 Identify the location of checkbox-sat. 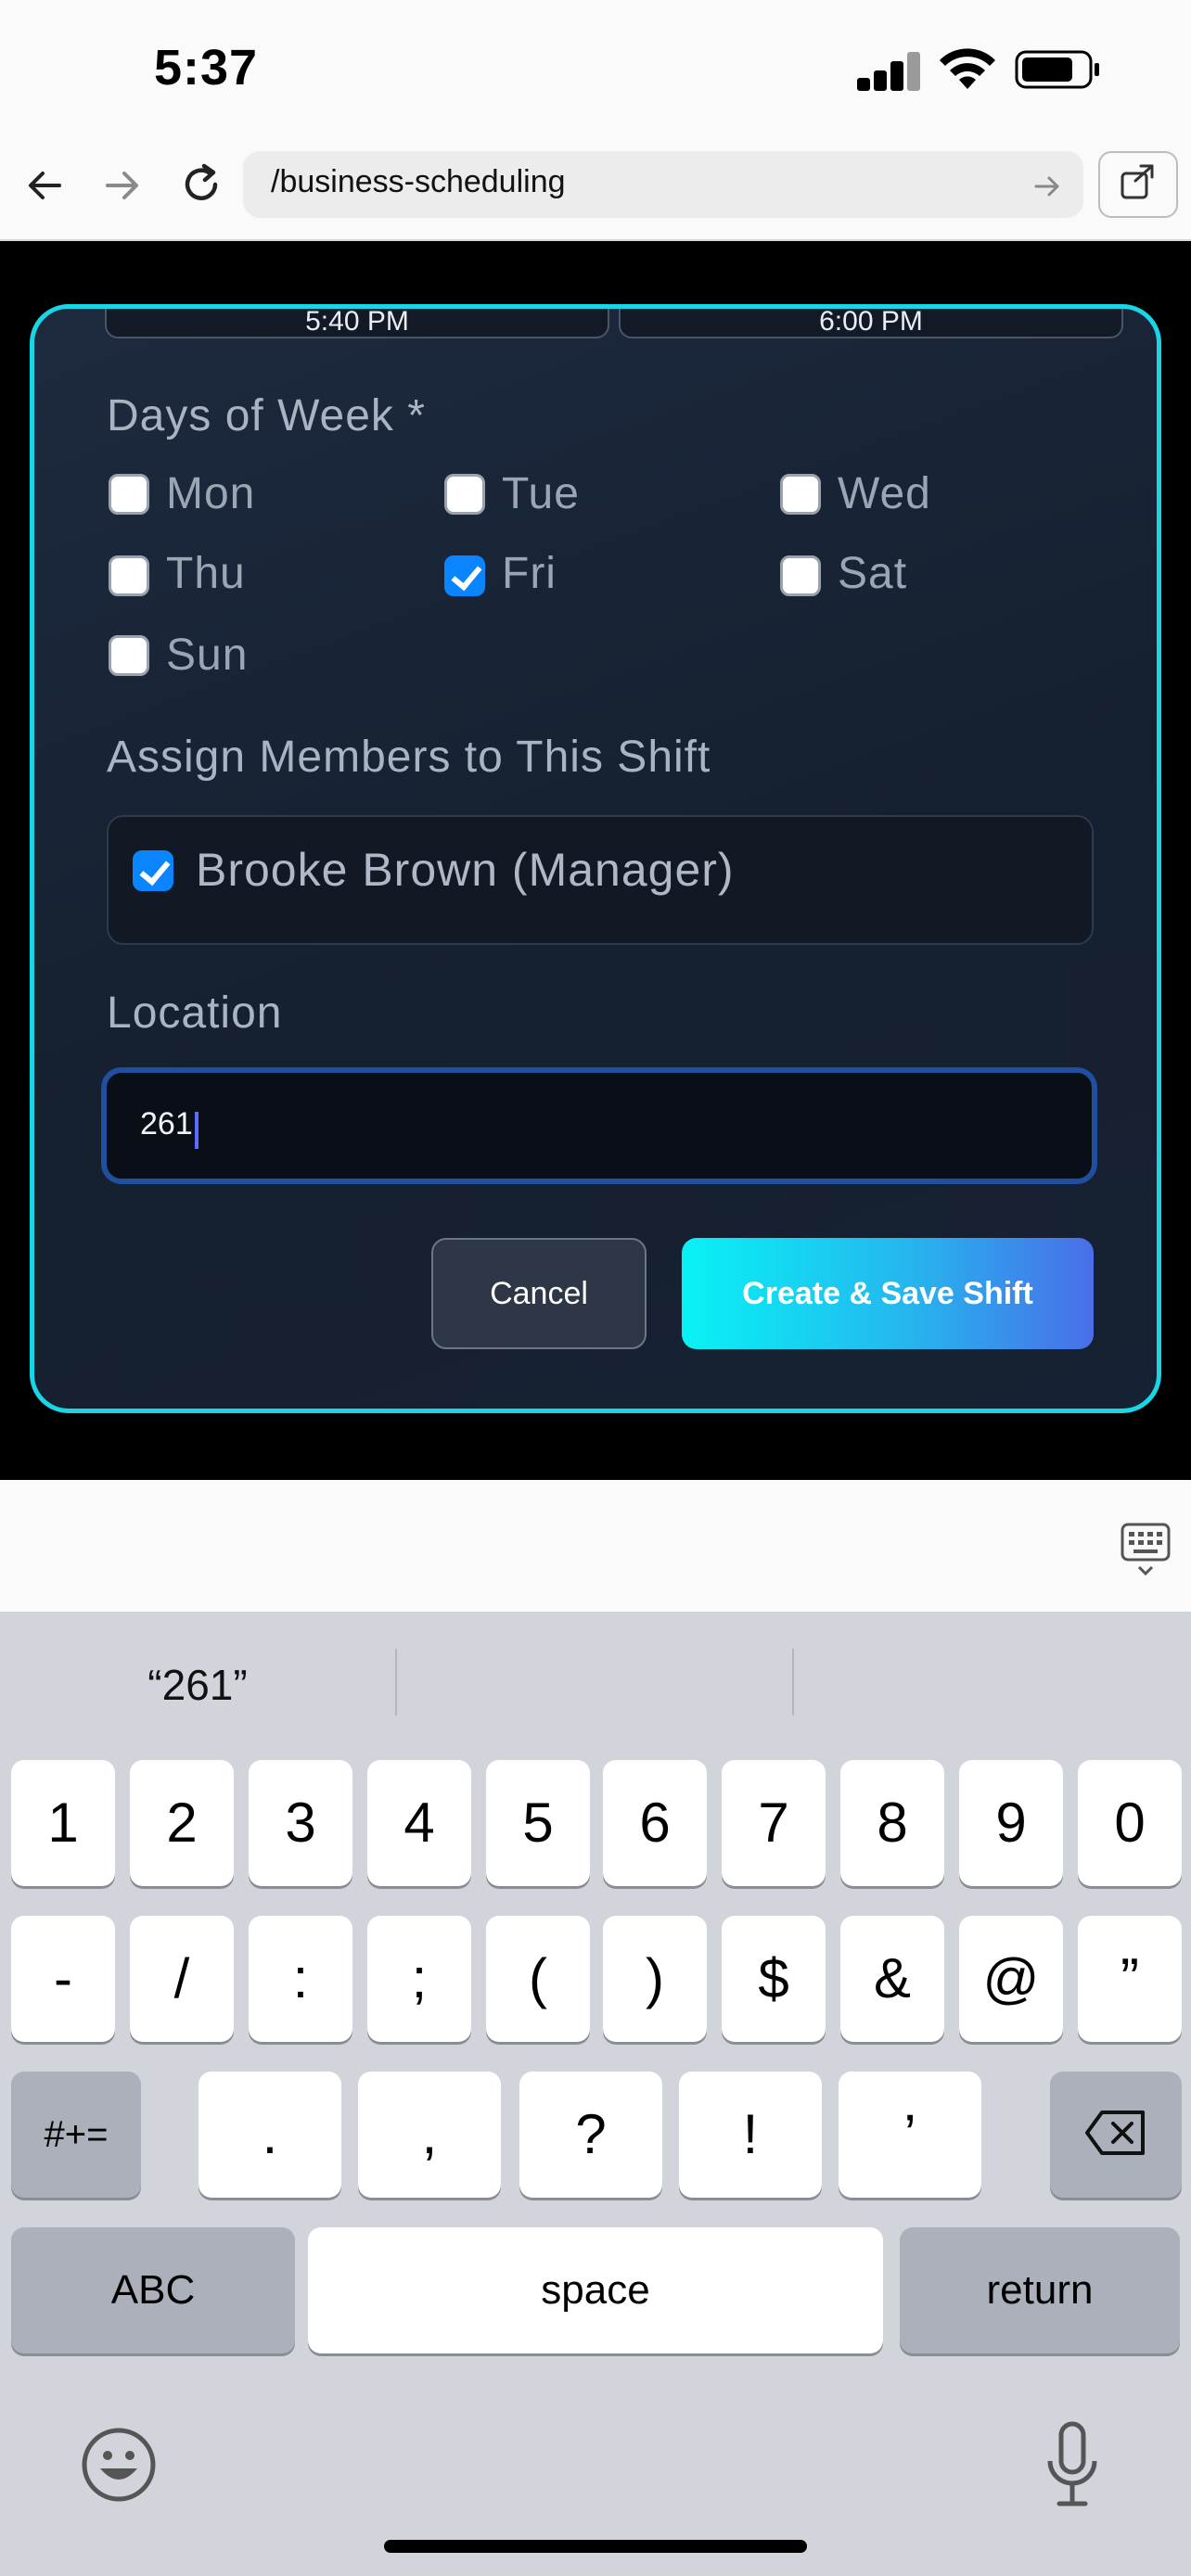
(801, 575).